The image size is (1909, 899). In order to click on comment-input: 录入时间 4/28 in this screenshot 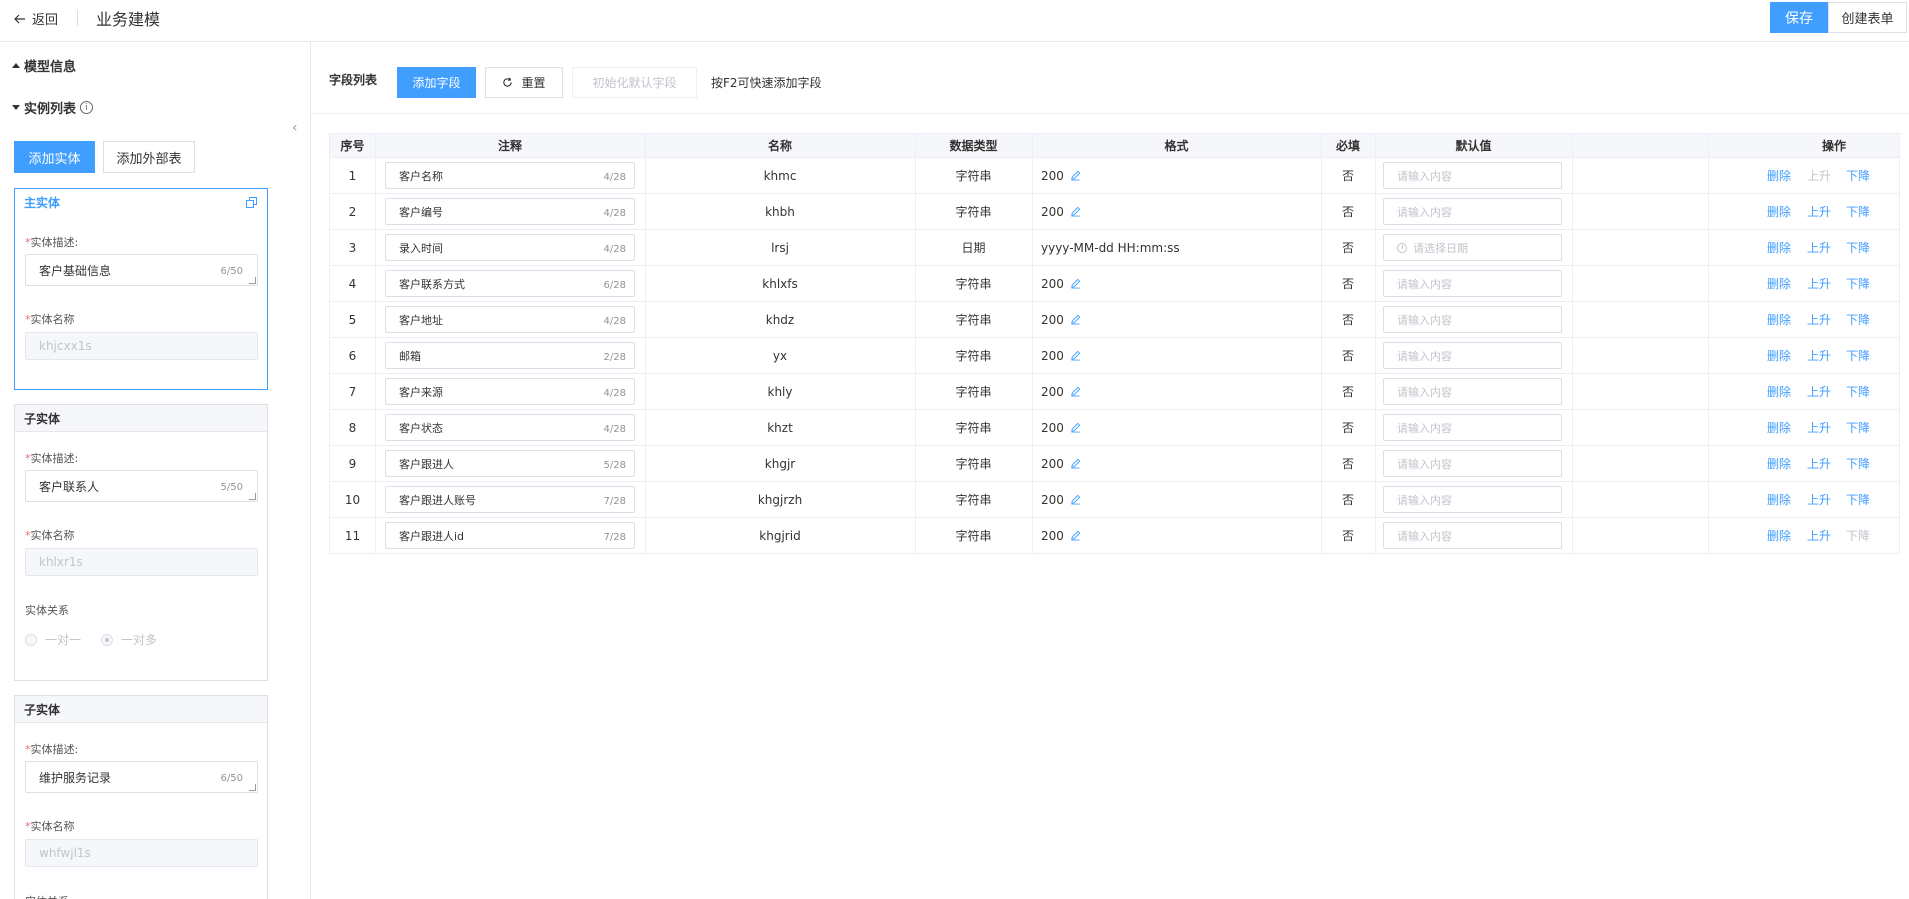, I will do `click(510, 247)`.